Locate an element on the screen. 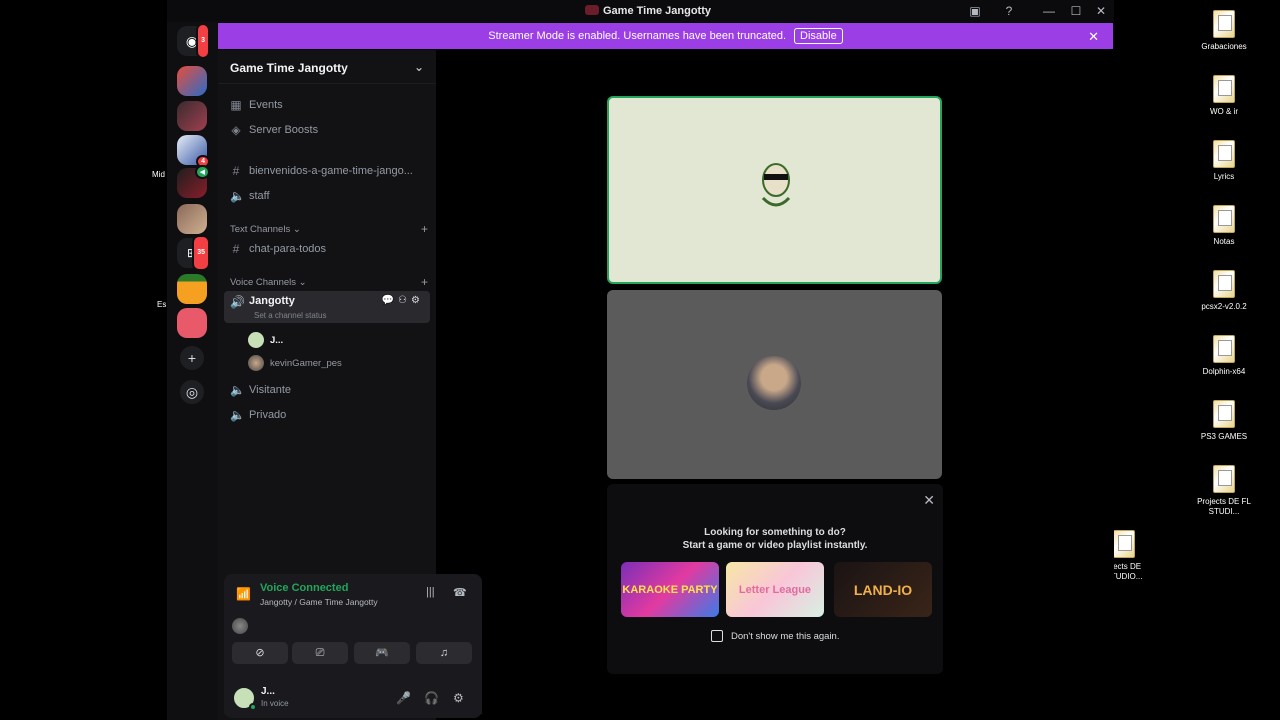 The height and width of the screenshot is (720, 1280). channel-label: Visitante is located at coordinates (270, 390).